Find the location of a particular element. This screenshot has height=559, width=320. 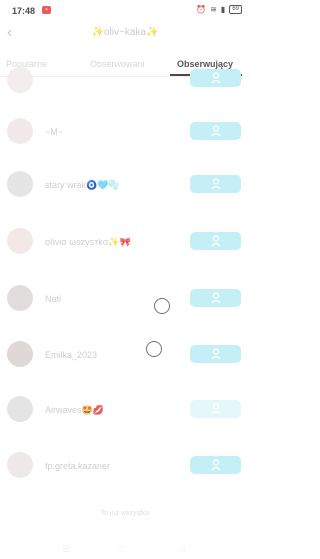

status-icons: ⏰ ≋ ▮ 69 is located at coordinates (219, 9).